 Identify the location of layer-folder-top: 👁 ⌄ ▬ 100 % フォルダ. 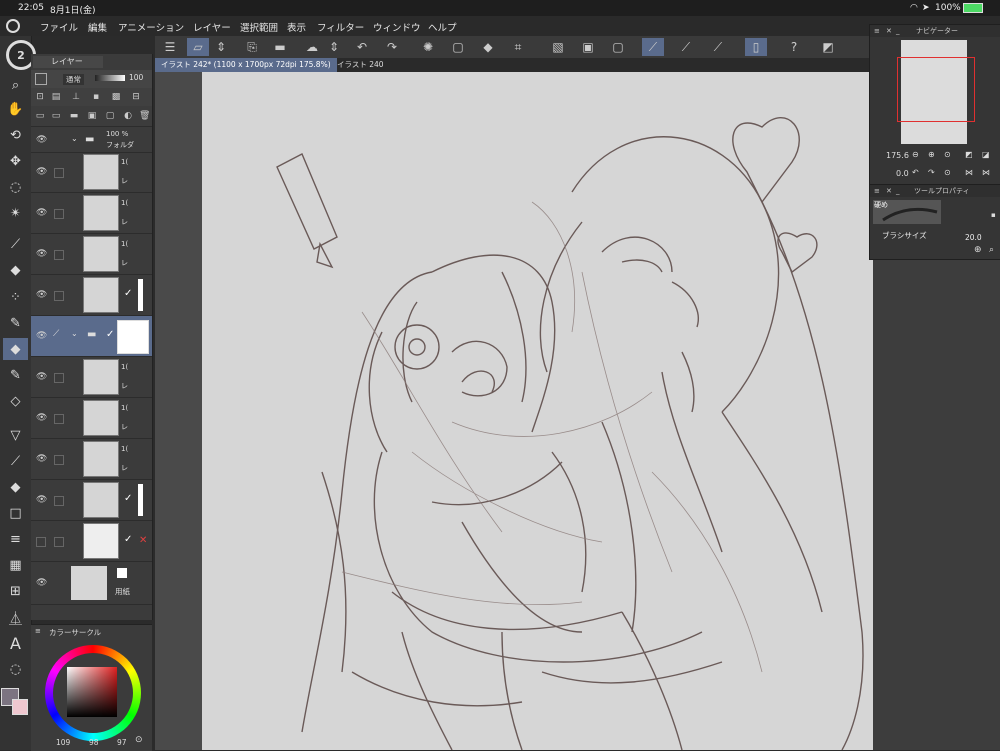
(91, 140).